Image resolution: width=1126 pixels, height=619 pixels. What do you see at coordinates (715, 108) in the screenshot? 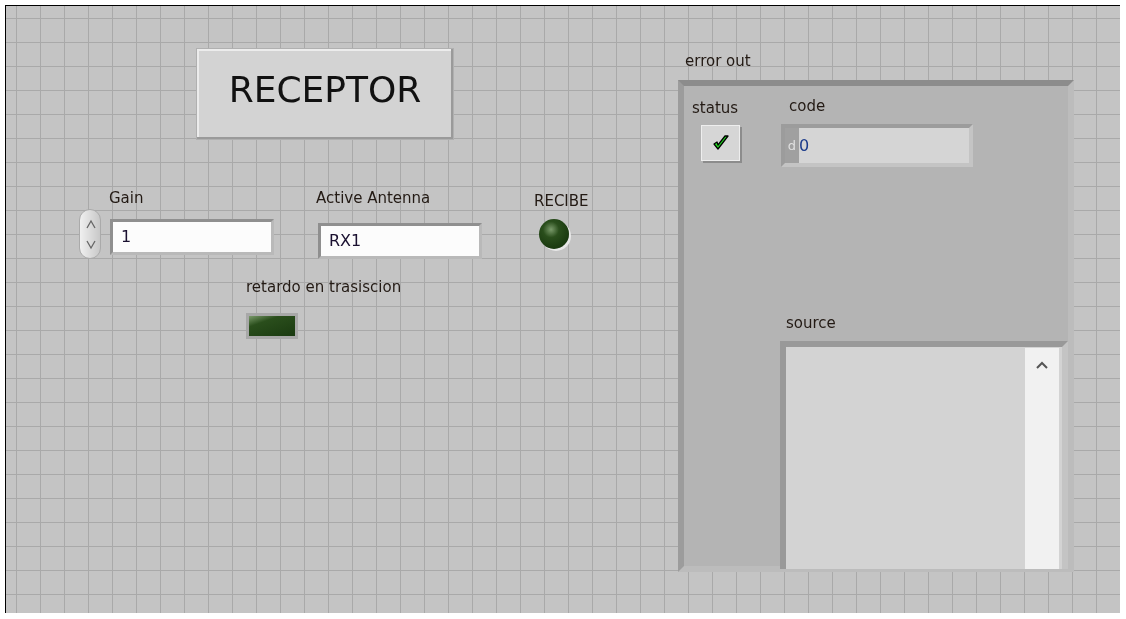
I see `status-label: status` at bounding box center [715, 108].